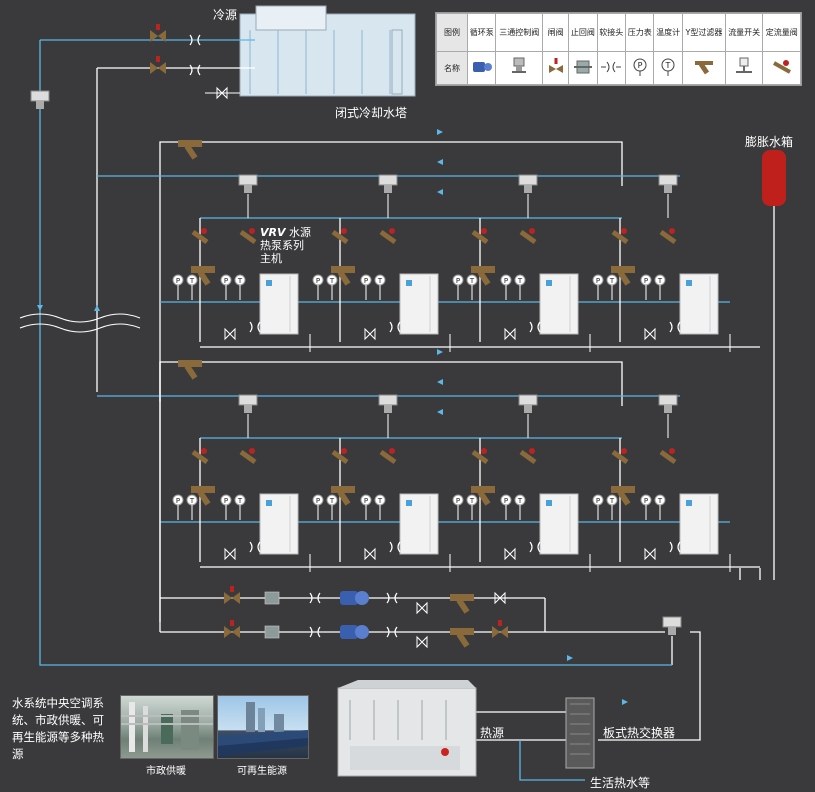 The width and height of the screenshot is (815, 792). What do you see at coordinates (462, 638) in the screenshot?
I see `pump-line2-strainer` at bounding box center [462, 638].